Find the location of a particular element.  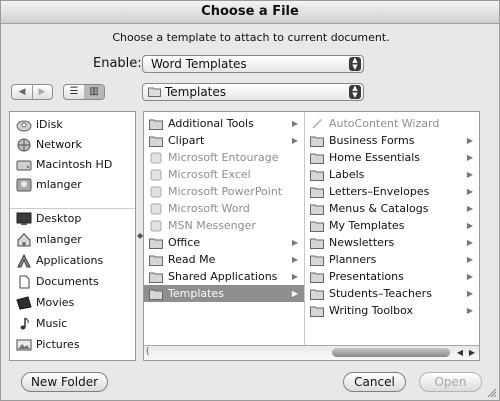

sidebar-item-idisk: iDisk is located at coordinates (39, 125).